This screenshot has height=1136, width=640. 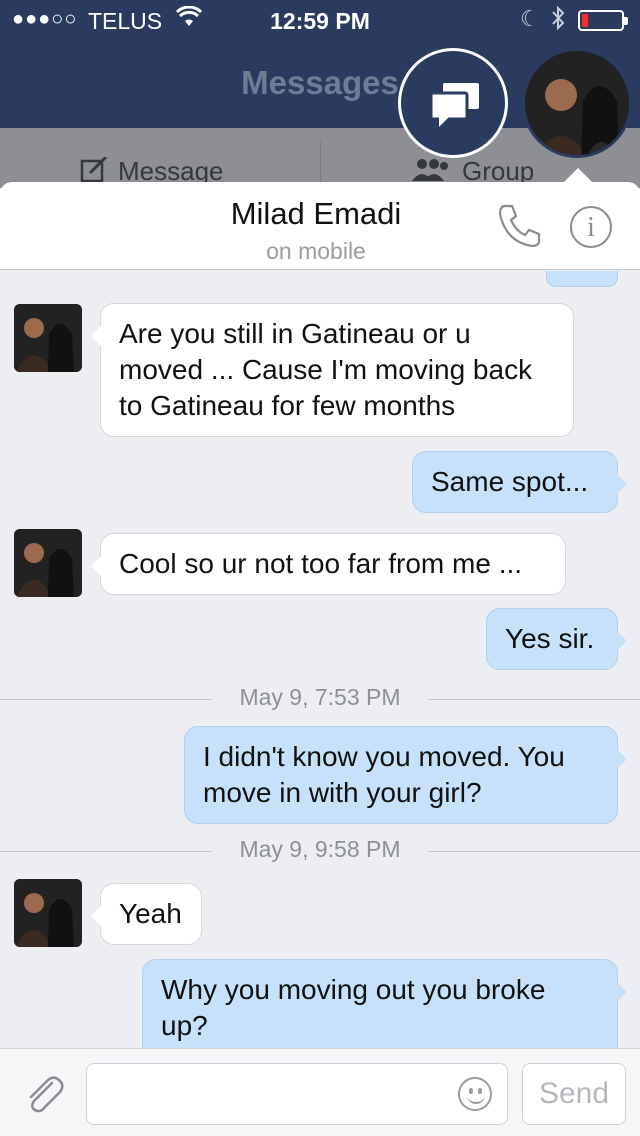 What do you see at coordinates (558, 21) in the screenshot?
I see `bluetooth-icon` at bounding box center [558, 21].